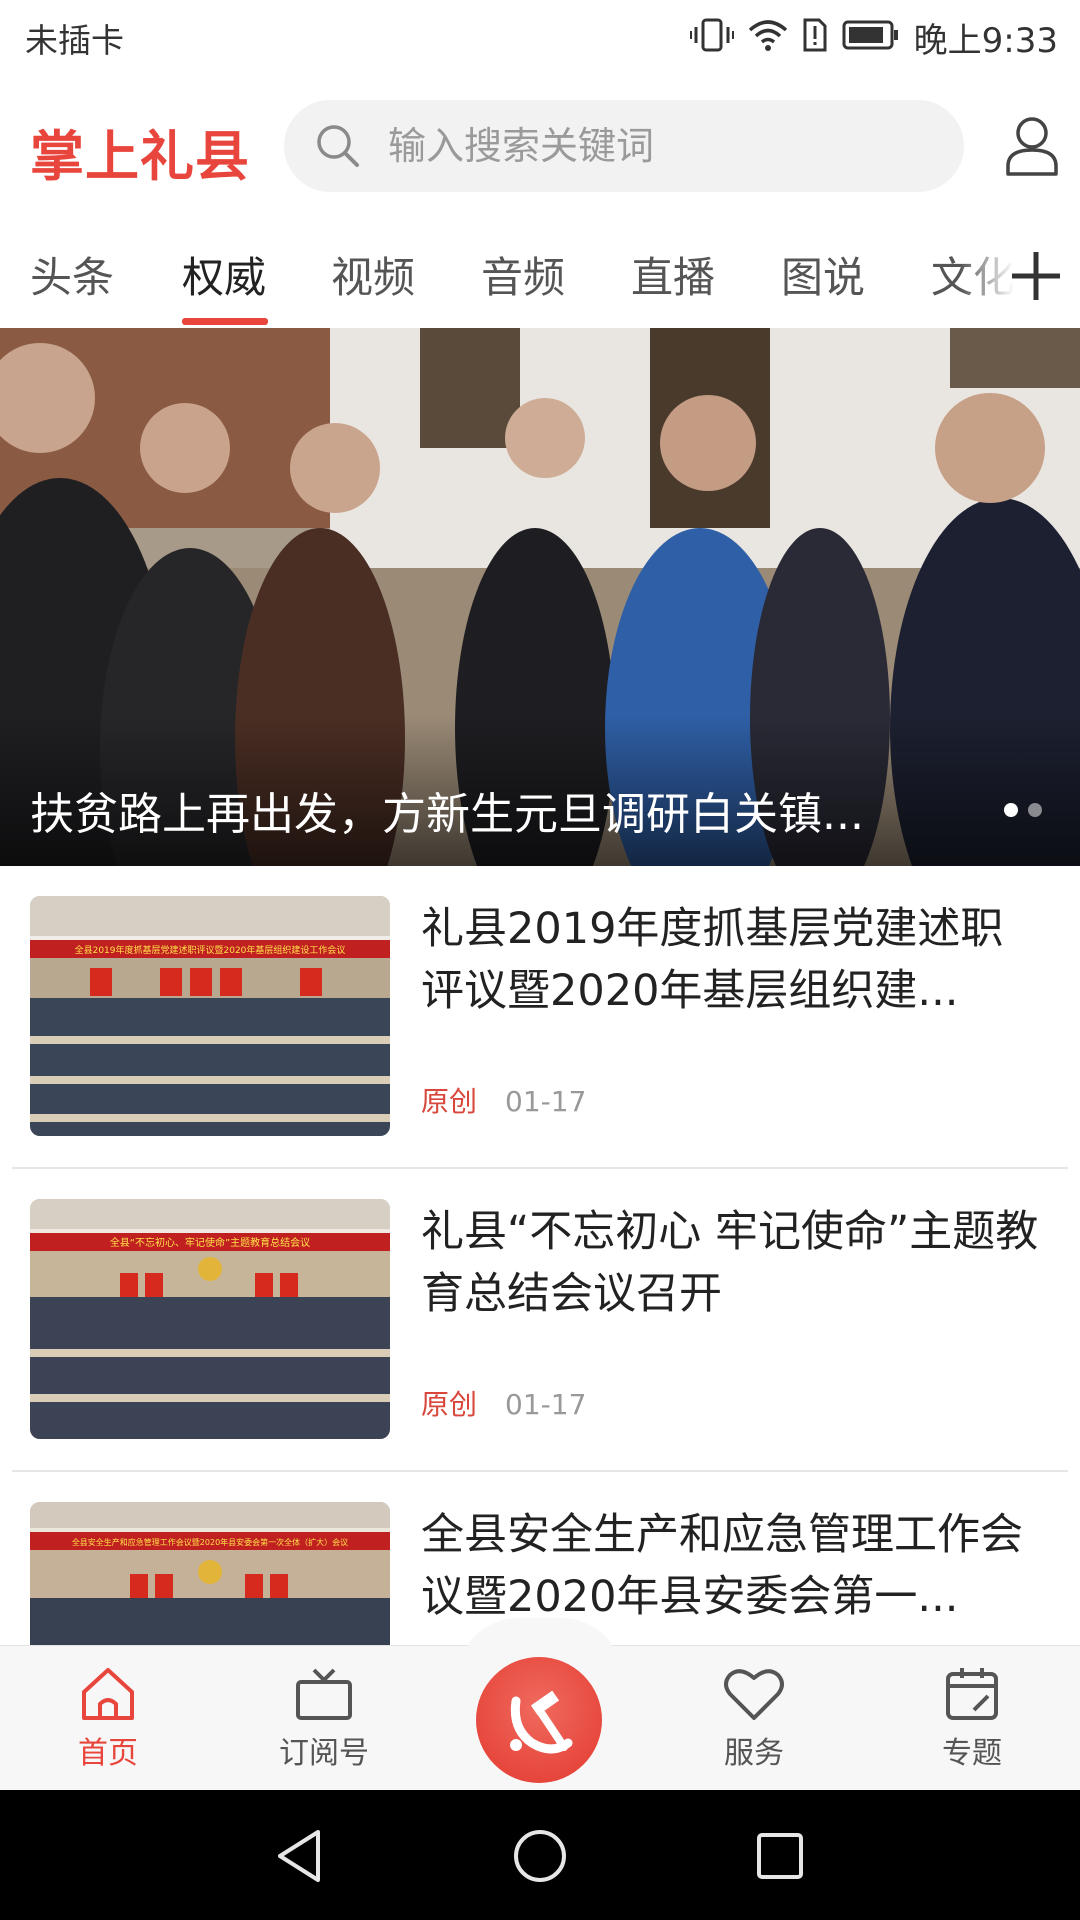 This screenshot has height=1920, width=1080. Describe the element at coordinates (140, 156) in the screenshot. I see `app-logo: 掌上礼县` at that location.